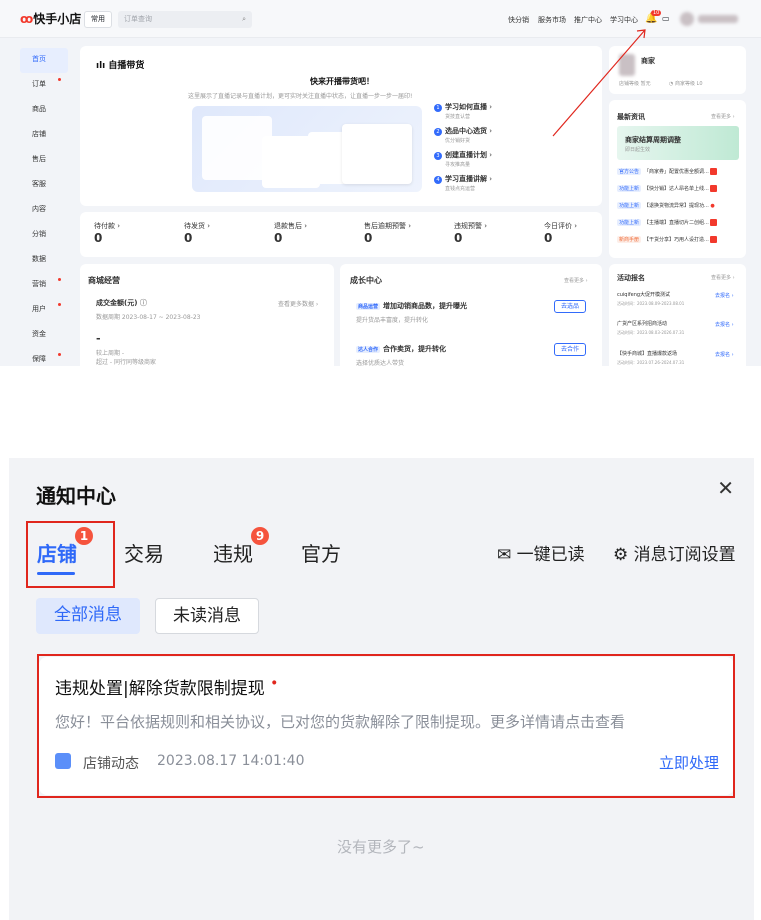 Image resolution: width=761 pixels, height=920 pixels. Describe the element at coordinates (550, 555) in the screenshot. I see `mark-read-label: 一键已读` at that location.